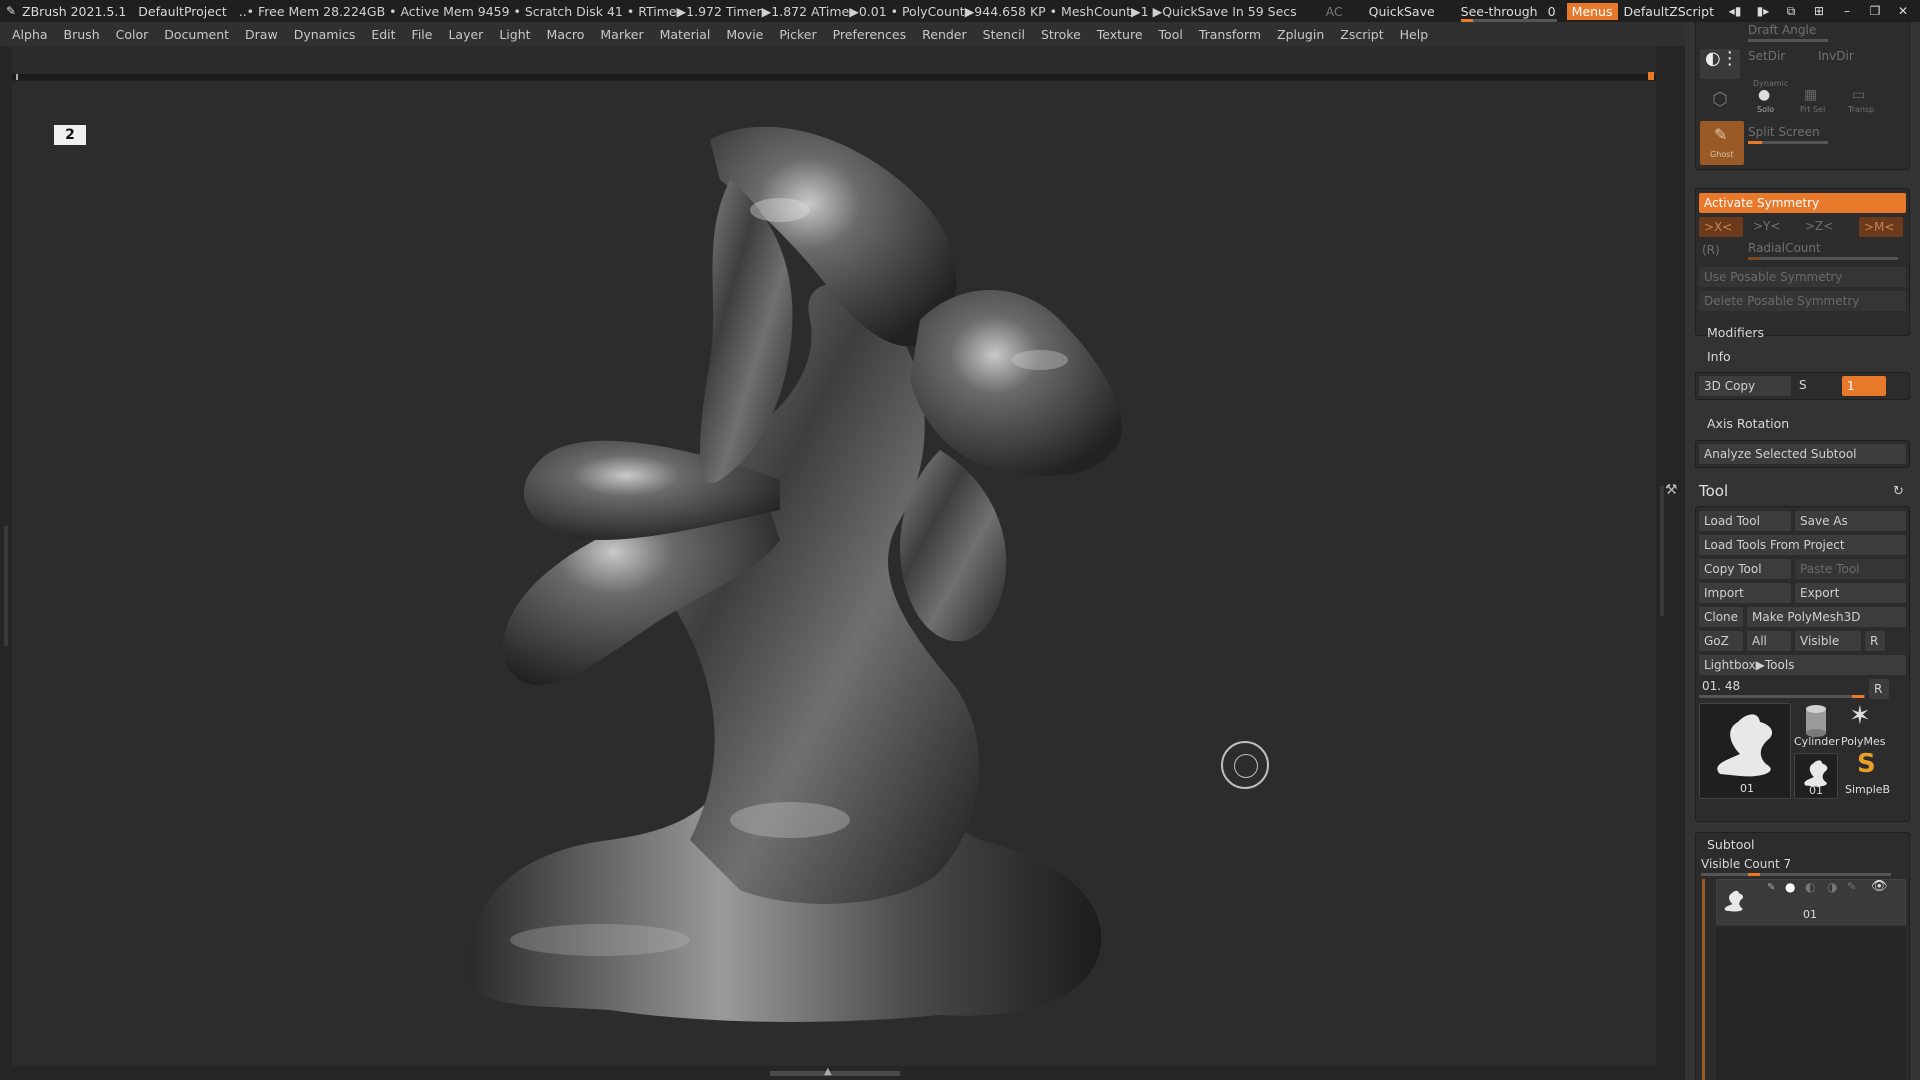  Describe the element at coordinates (1414, 34) in the screenshot. I see `menu-help: Help` at that location.